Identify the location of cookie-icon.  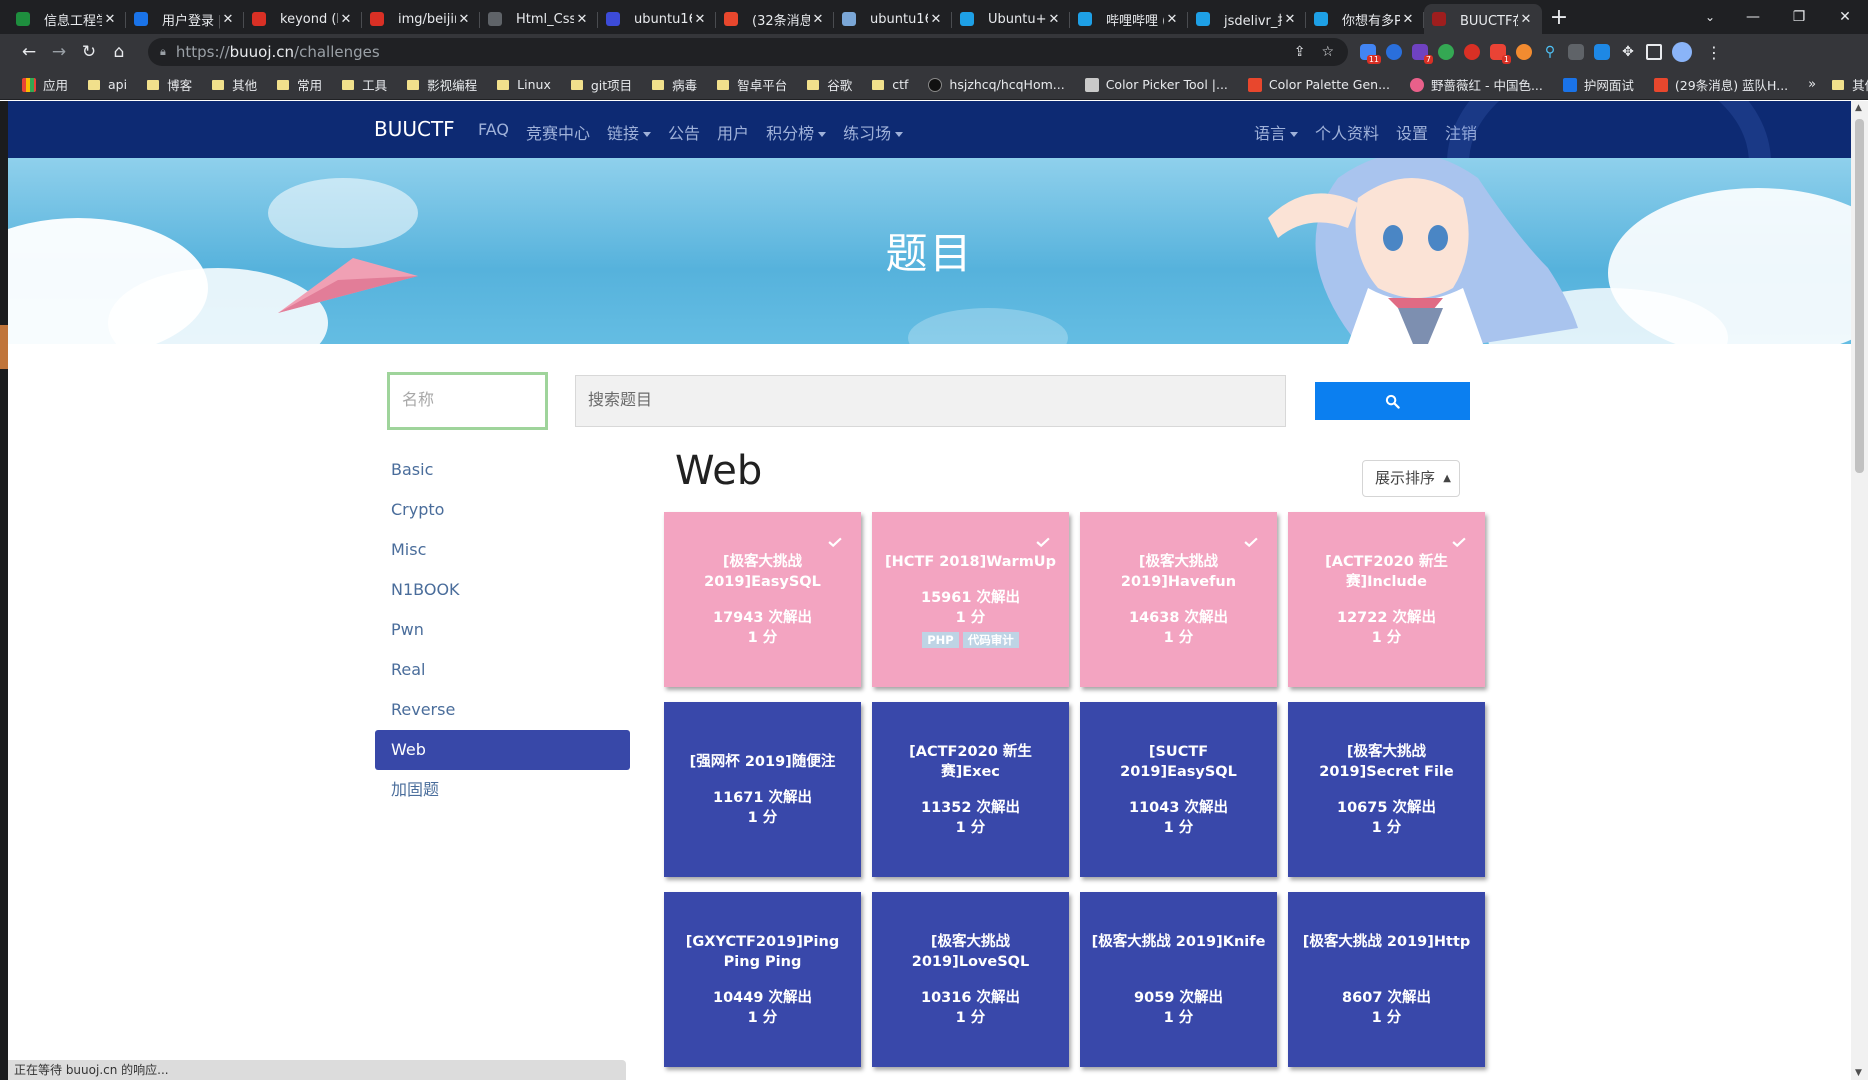
(1524, 52).